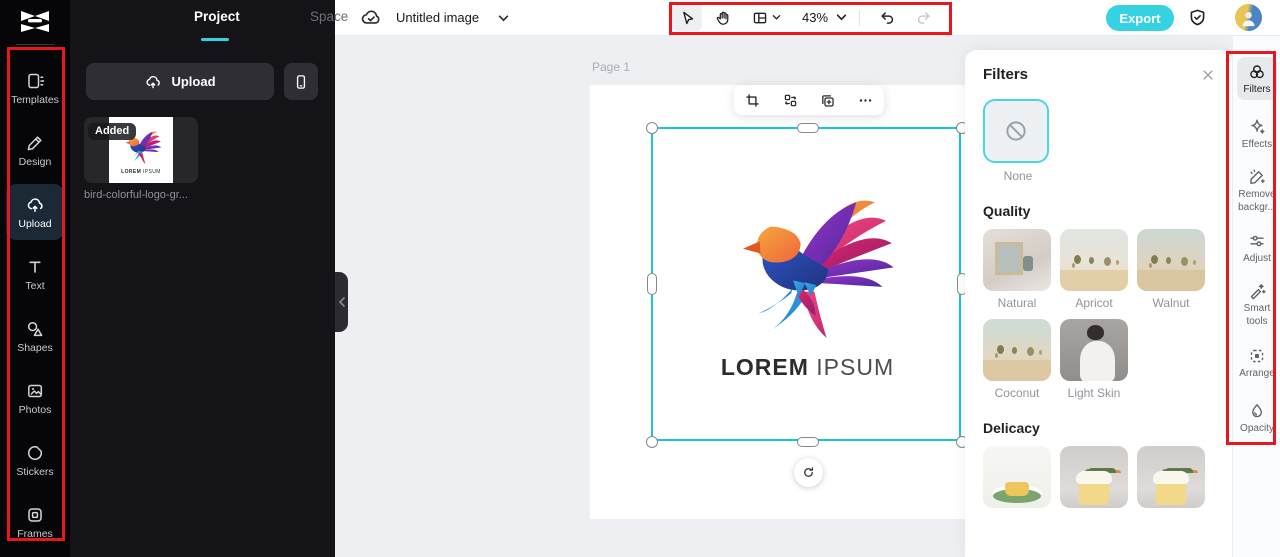 This screenshot has height=557, width=1280. I want to click on top-bar: Untitled image 43% Export, so click(807, 18).